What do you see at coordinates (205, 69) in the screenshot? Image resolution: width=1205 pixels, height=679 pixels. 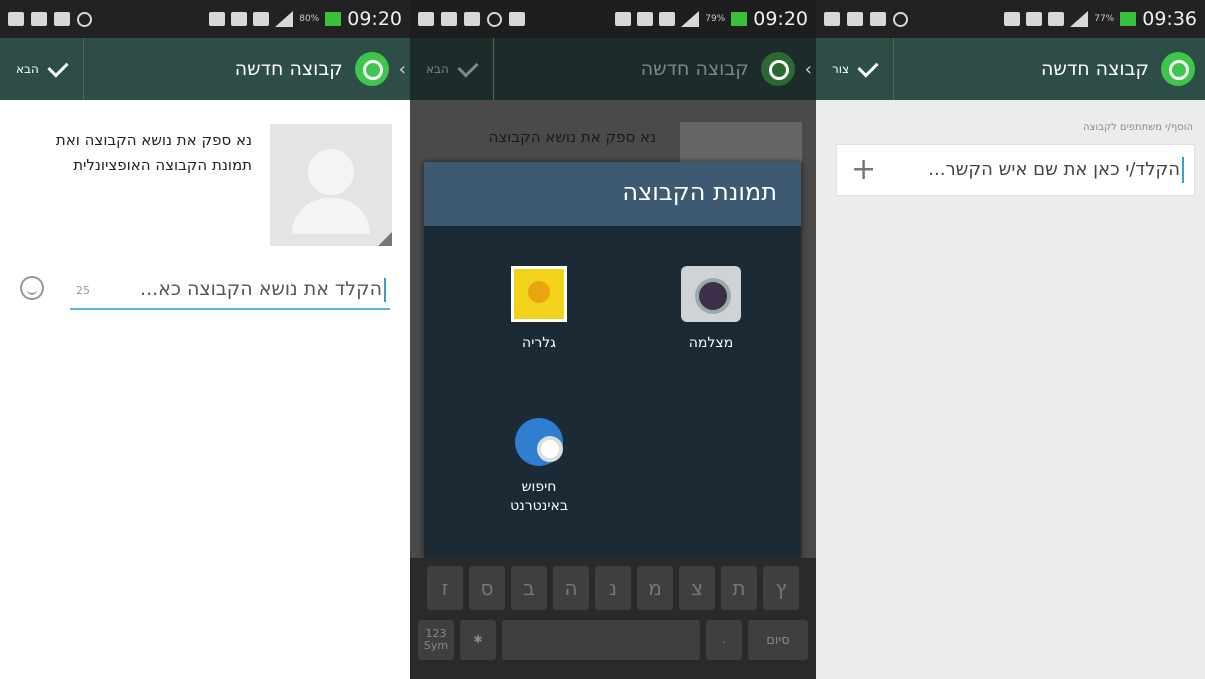 I see `action-bar: הבא קבוצה חדשה ‹` at bounding box center [205, 69].